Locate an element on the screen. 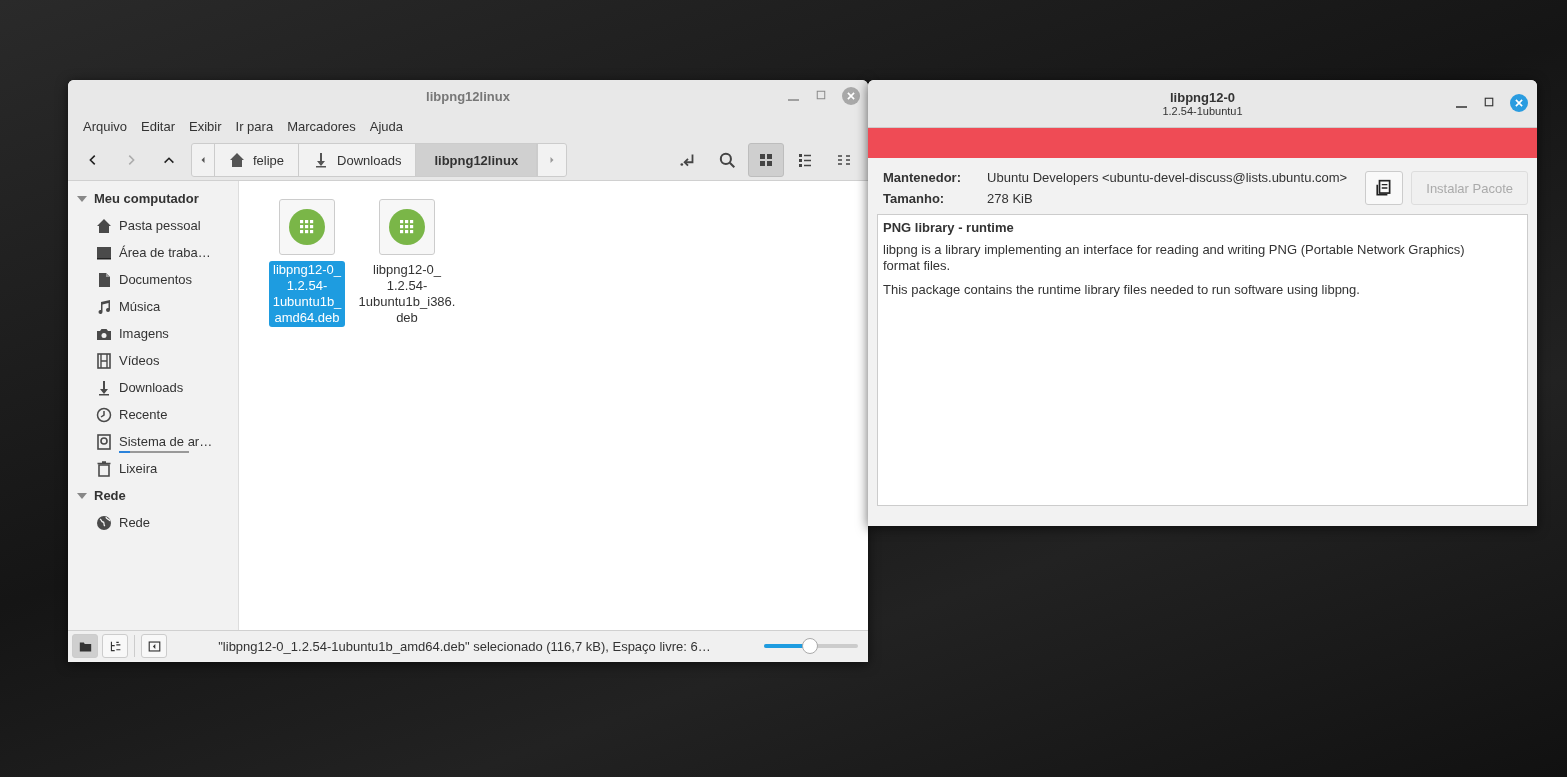 This screenshot has height=777, width=1567. field-value: 278 KiB is located at coordinates (1010, 198).